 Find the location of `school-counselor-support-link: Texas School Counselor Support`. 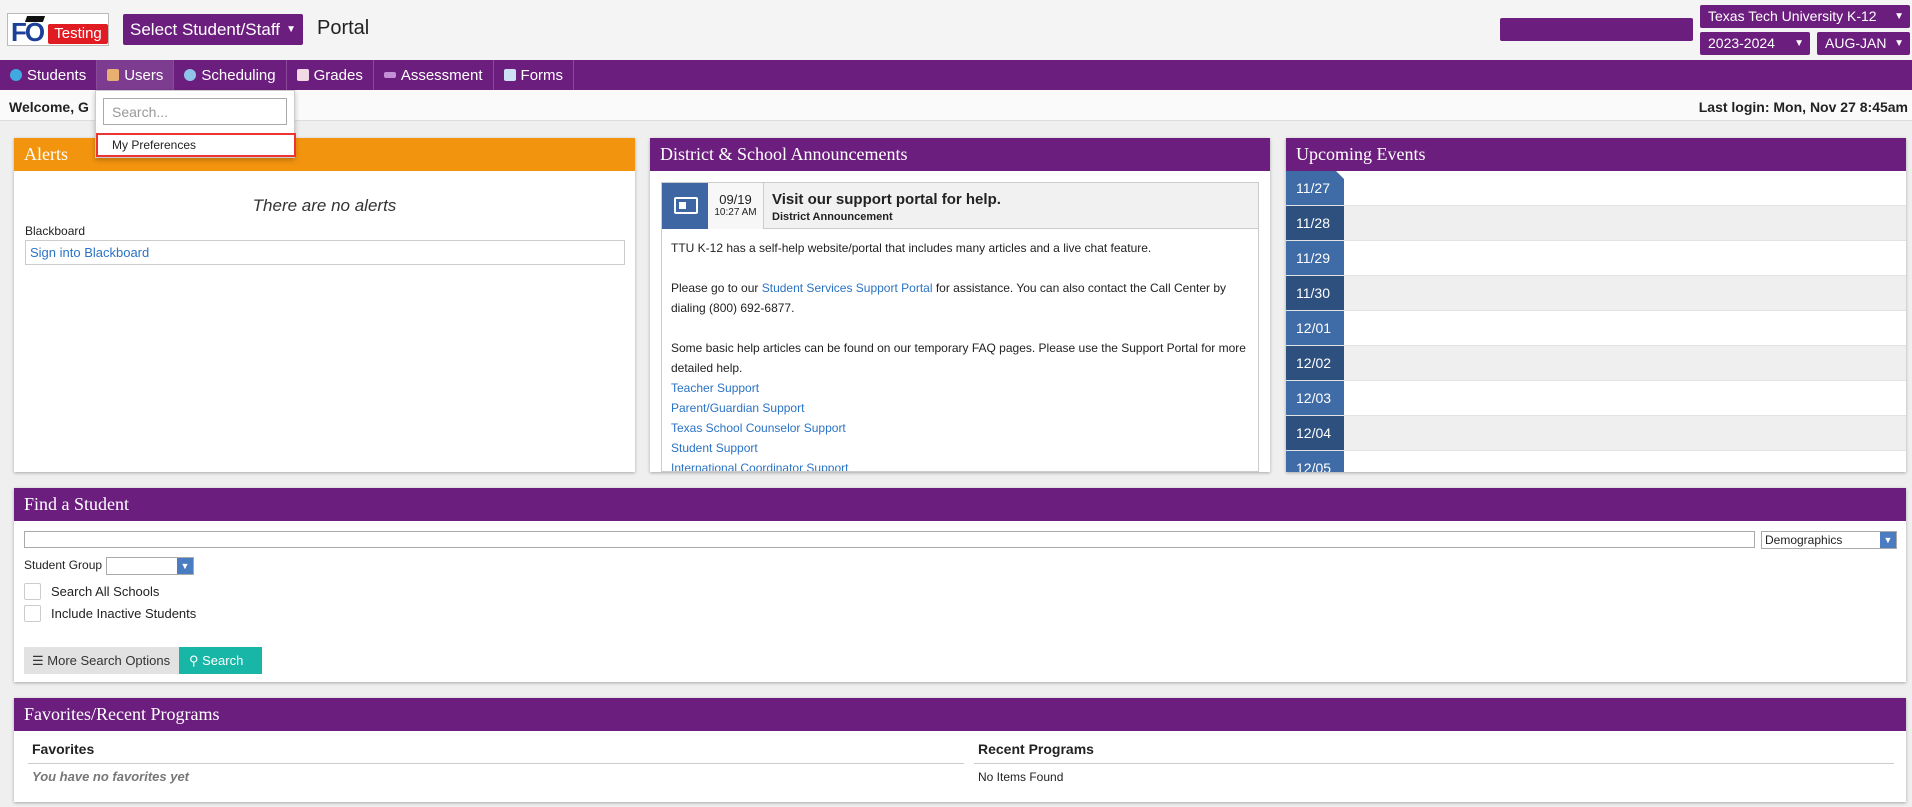

school-counselor-support-link: Texas School Counselor Support is located at coordinates (960, 428).